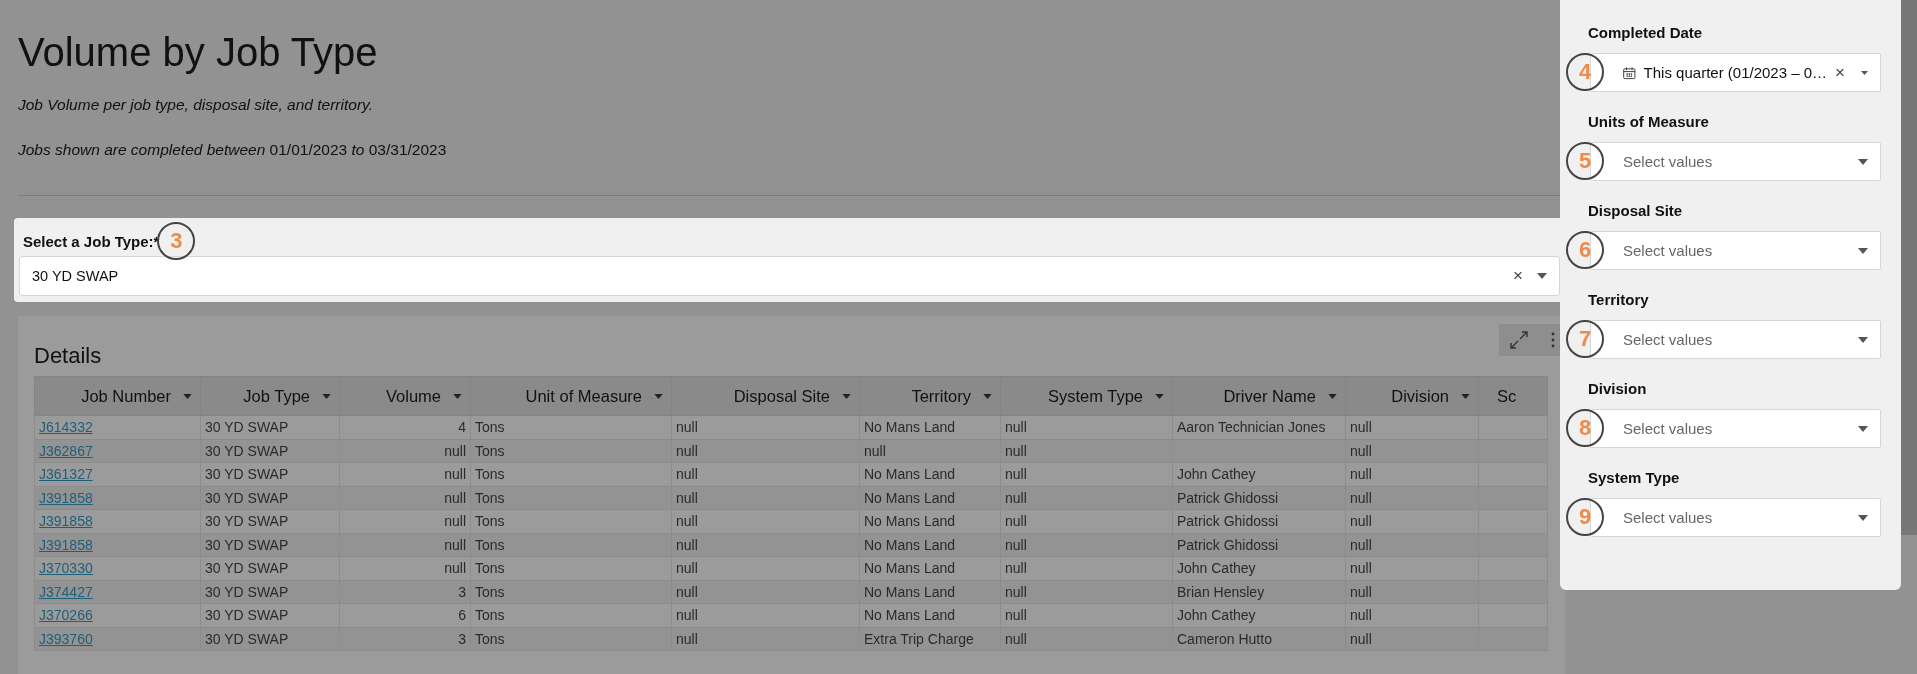 The image size is (1917, 674). Describe the element at coordinates (1649, 122) in the screenshot. I see `filter-label: Units of Measure` at that location.